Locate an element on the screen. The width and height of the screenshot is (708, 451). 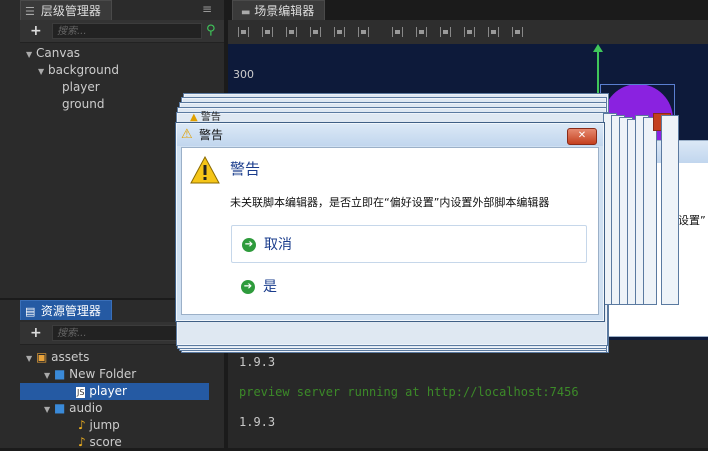
scene-icon: ▬ is located at coordinates (246, 12).